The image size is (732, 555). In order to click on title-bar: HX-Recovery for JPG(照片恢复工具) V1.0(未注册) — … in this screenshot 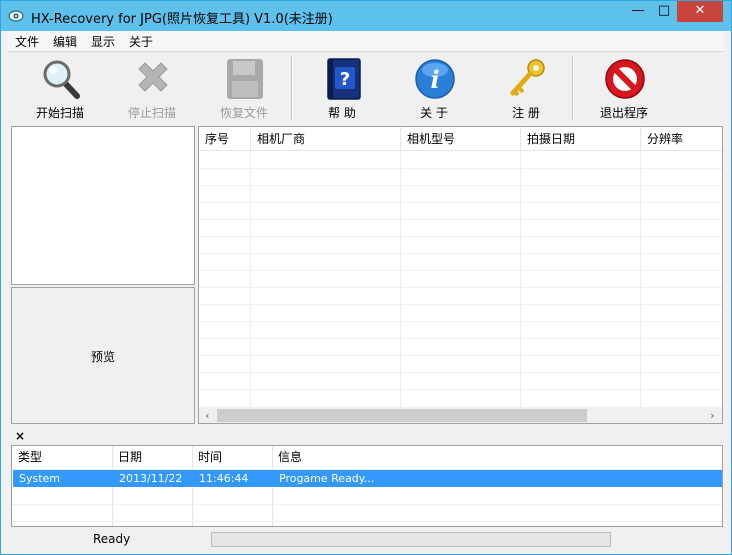, I will do `click(366, 16)`.